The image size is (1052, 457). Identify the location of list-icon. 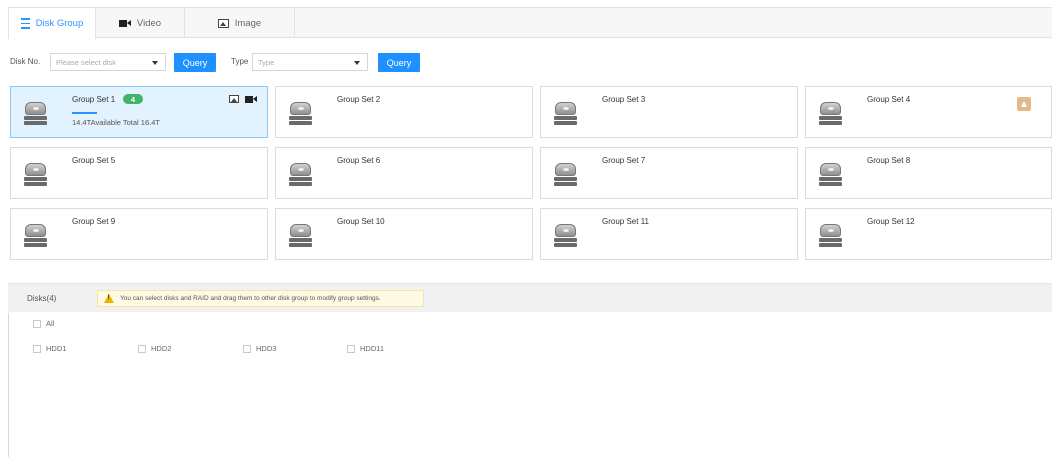
(25, 23).